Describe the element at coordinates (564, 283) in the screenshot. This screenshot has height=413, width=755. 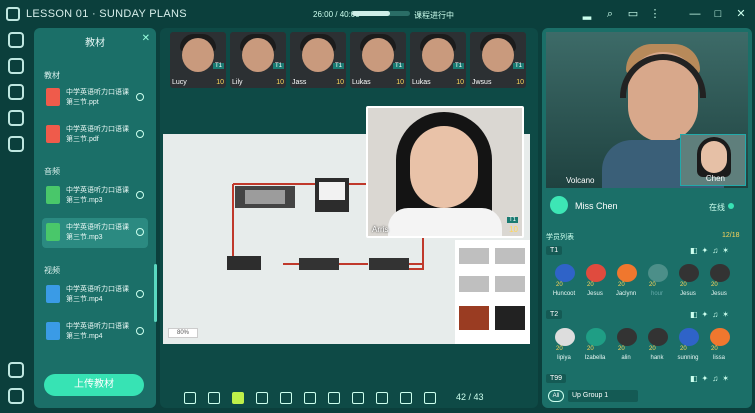
I see `student-card: 20 Huncoot` at that location.